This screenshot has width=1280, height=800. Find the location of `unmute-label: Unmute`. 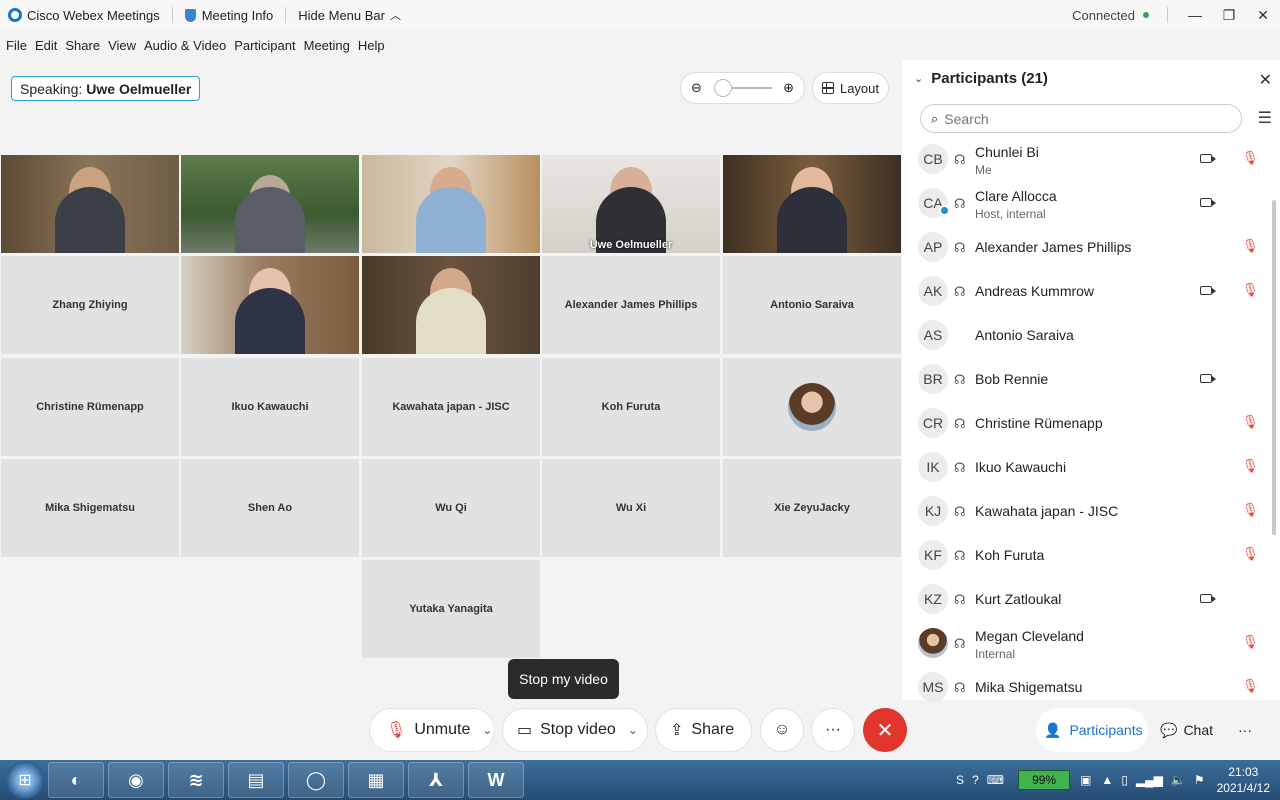

unmute-label: Unmute is located at coordinates (442, 729).